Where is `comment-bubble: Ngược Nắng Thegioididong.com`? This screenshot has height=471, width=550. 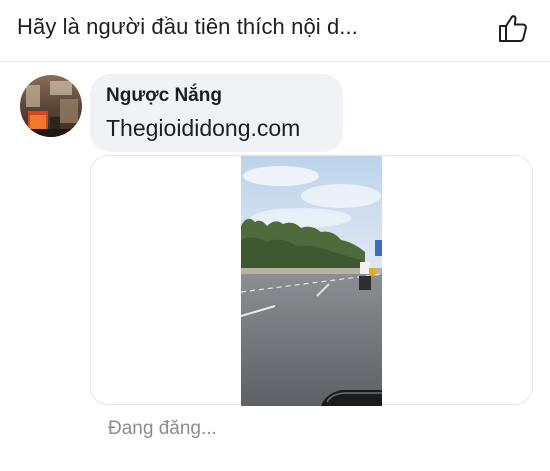 comment-bubble: Ngược Nắng Thegioididong.com is located at coordinates (216, 113).